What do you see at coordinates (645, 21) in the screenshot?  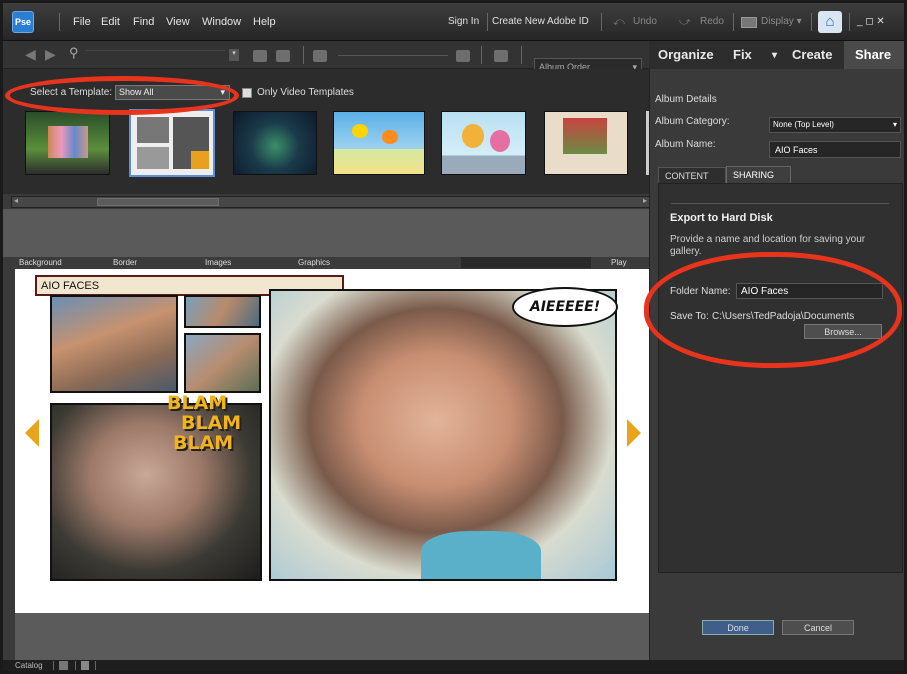 I see `undo-button: Undo` at bounding box center [645, 21].